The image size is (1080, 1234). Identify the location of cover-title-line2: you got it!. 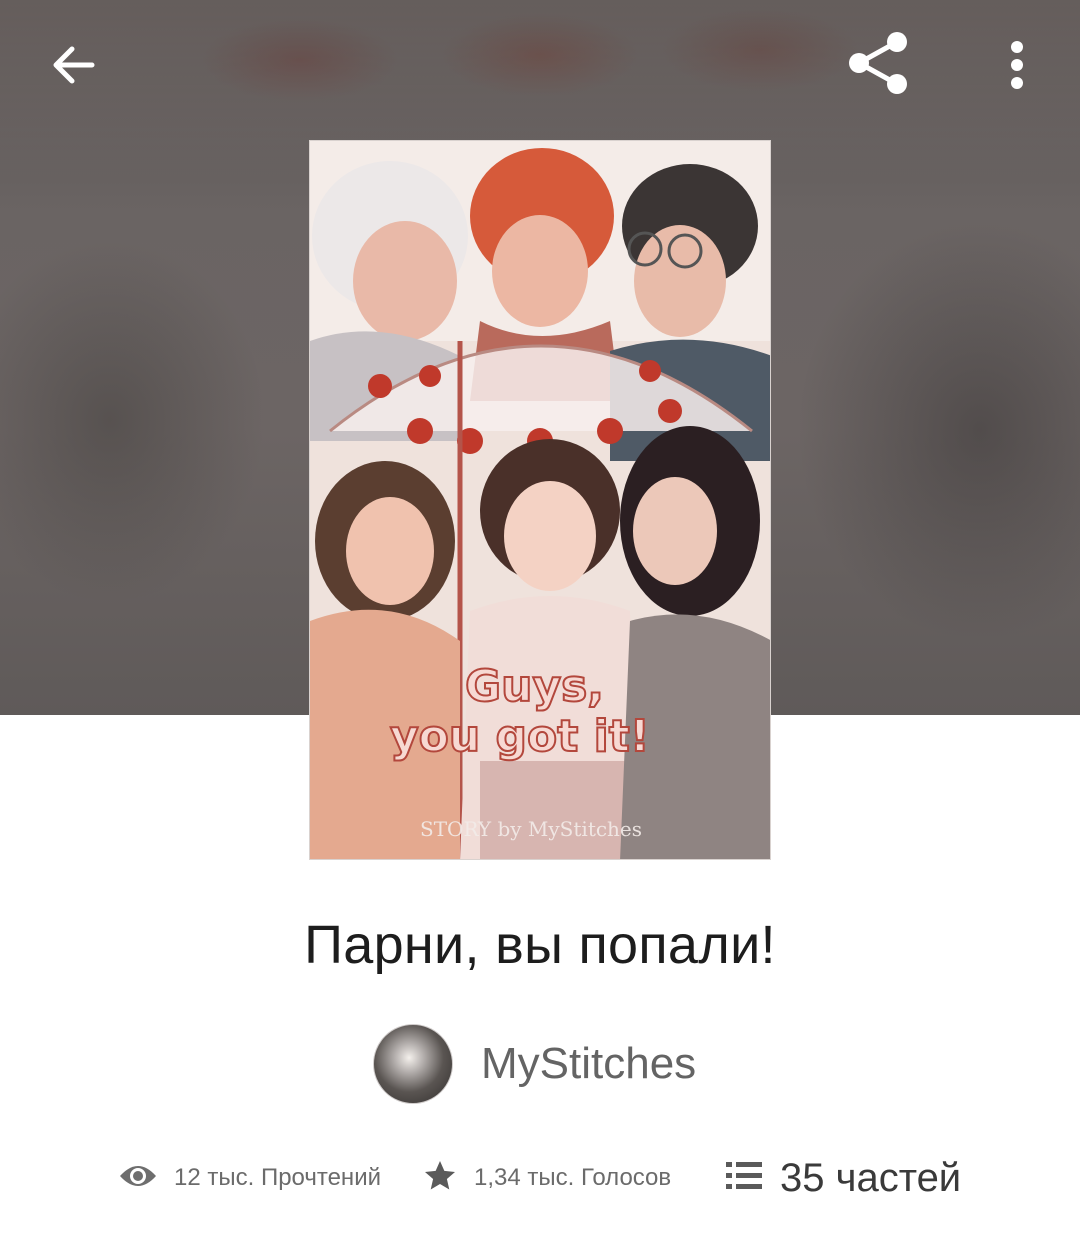
(520, 736).